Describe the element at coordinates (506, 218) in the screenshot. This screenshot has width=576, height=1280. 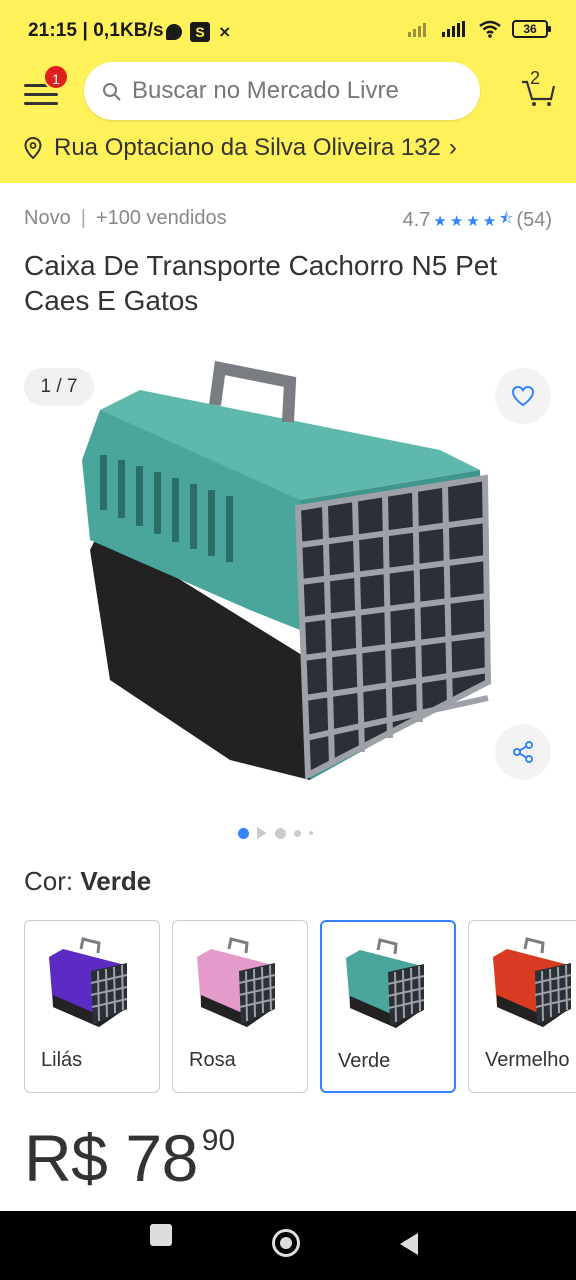
I see `half-star-icon: ⯪` at that location.